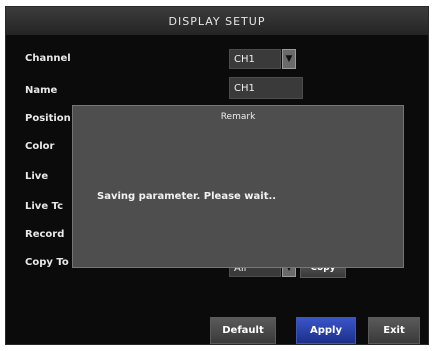 The image size is (435, 351). Describe the element at coordinates (243, 330) in the screenshot. I see `default-button: Default` at that location.